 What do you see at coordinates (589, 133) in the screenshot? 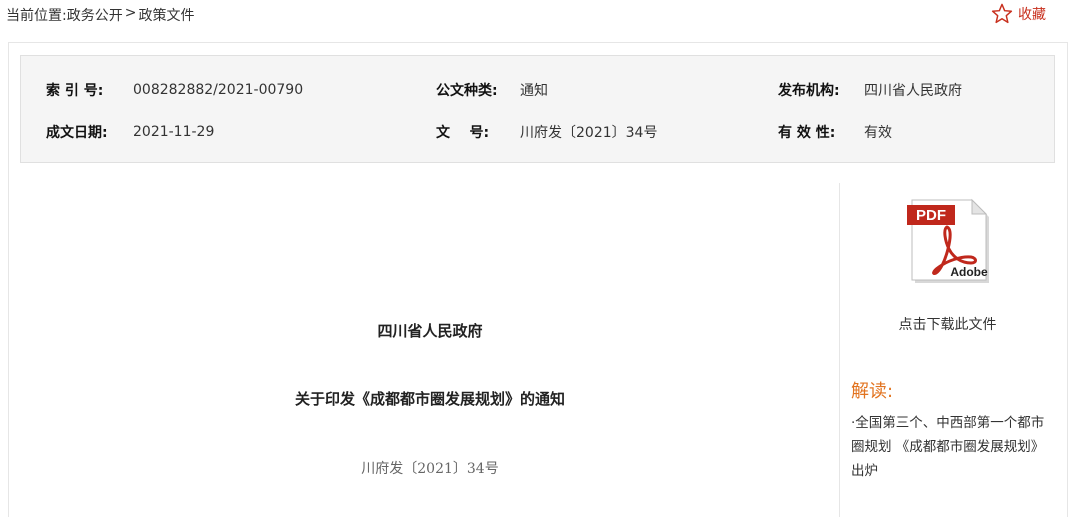
I see `meta-doc-no-value: 川府发〔2021〕34号` at bounding box center [589, 133].